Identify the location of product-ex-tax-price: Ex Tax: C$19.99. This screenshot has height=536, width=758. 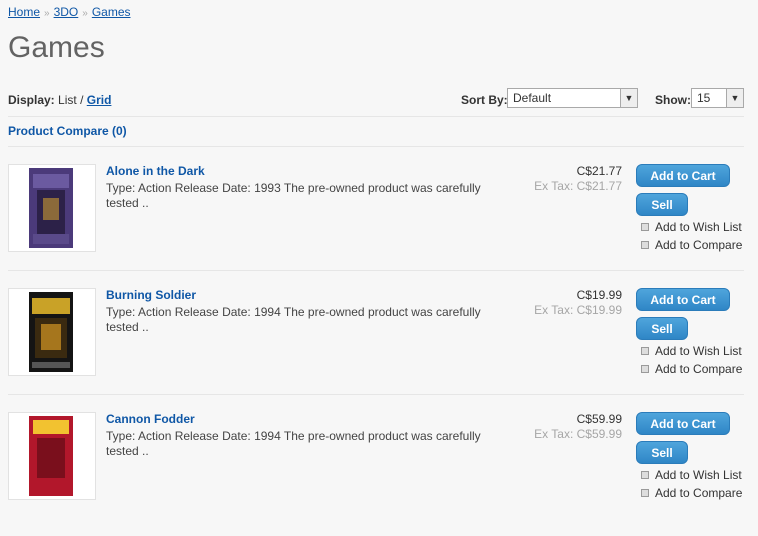
(578, 310).